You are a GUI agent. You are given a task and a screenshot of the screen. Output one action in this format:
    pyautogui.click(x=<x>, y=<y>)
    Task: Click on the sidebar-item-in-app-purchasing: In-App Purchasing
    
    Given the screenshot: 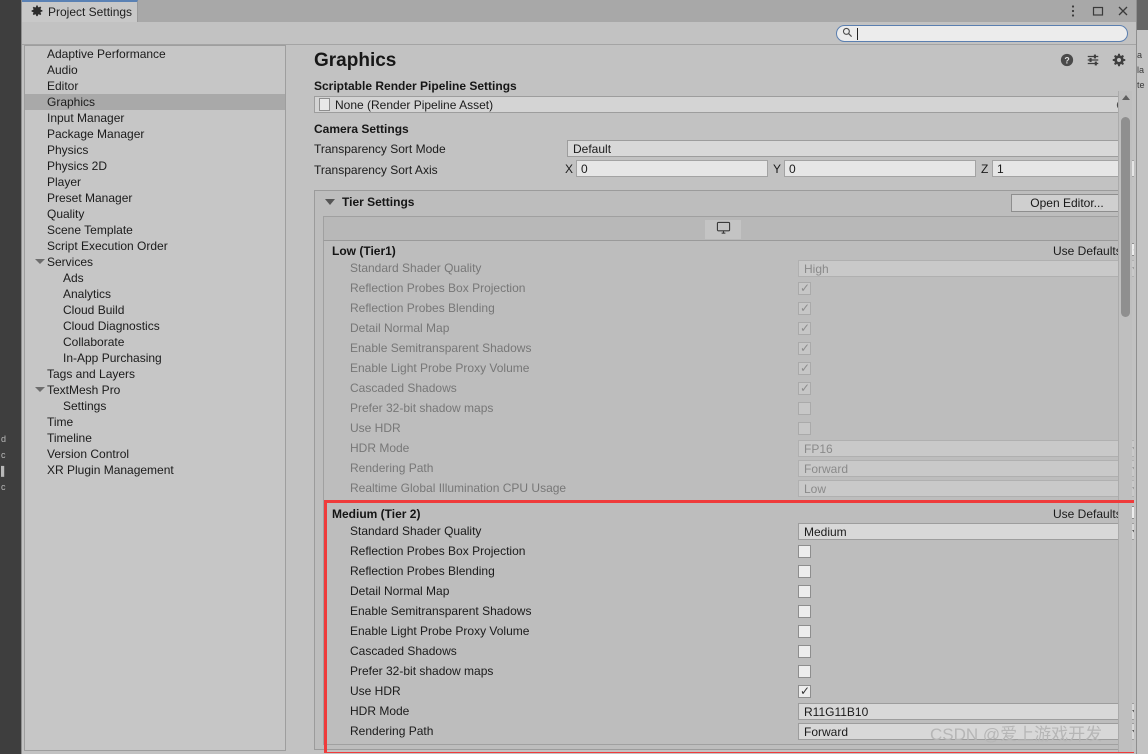 What is the action you would take?
    pyautogui.click(x=155, y=358)
    